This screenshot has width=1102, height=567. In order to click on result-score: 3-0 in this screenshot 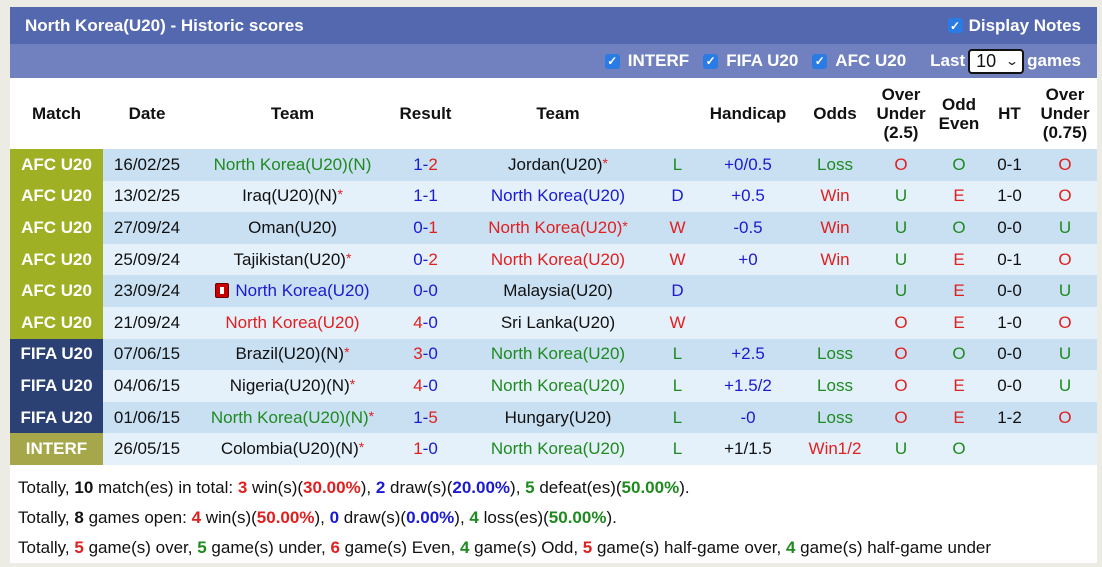, I will do `click(425, 354)`.